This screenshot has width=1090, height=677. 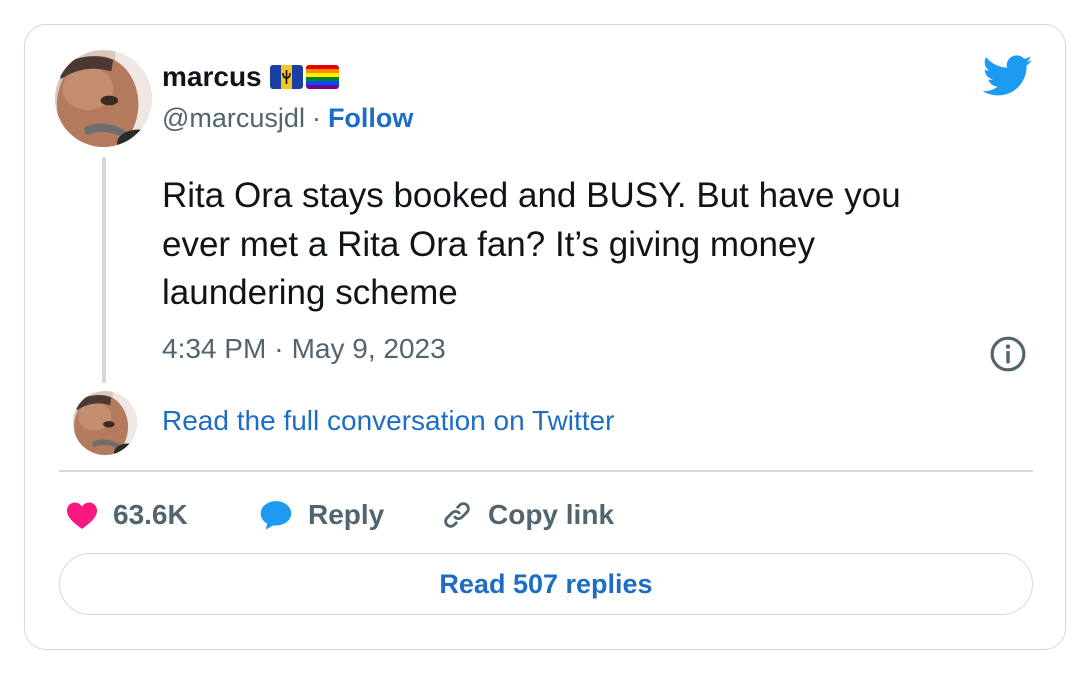 What do you see at coordinates (150, 514) in the screenshot?
I see `like-count: 63.6K` at bounding box center [150, 514].